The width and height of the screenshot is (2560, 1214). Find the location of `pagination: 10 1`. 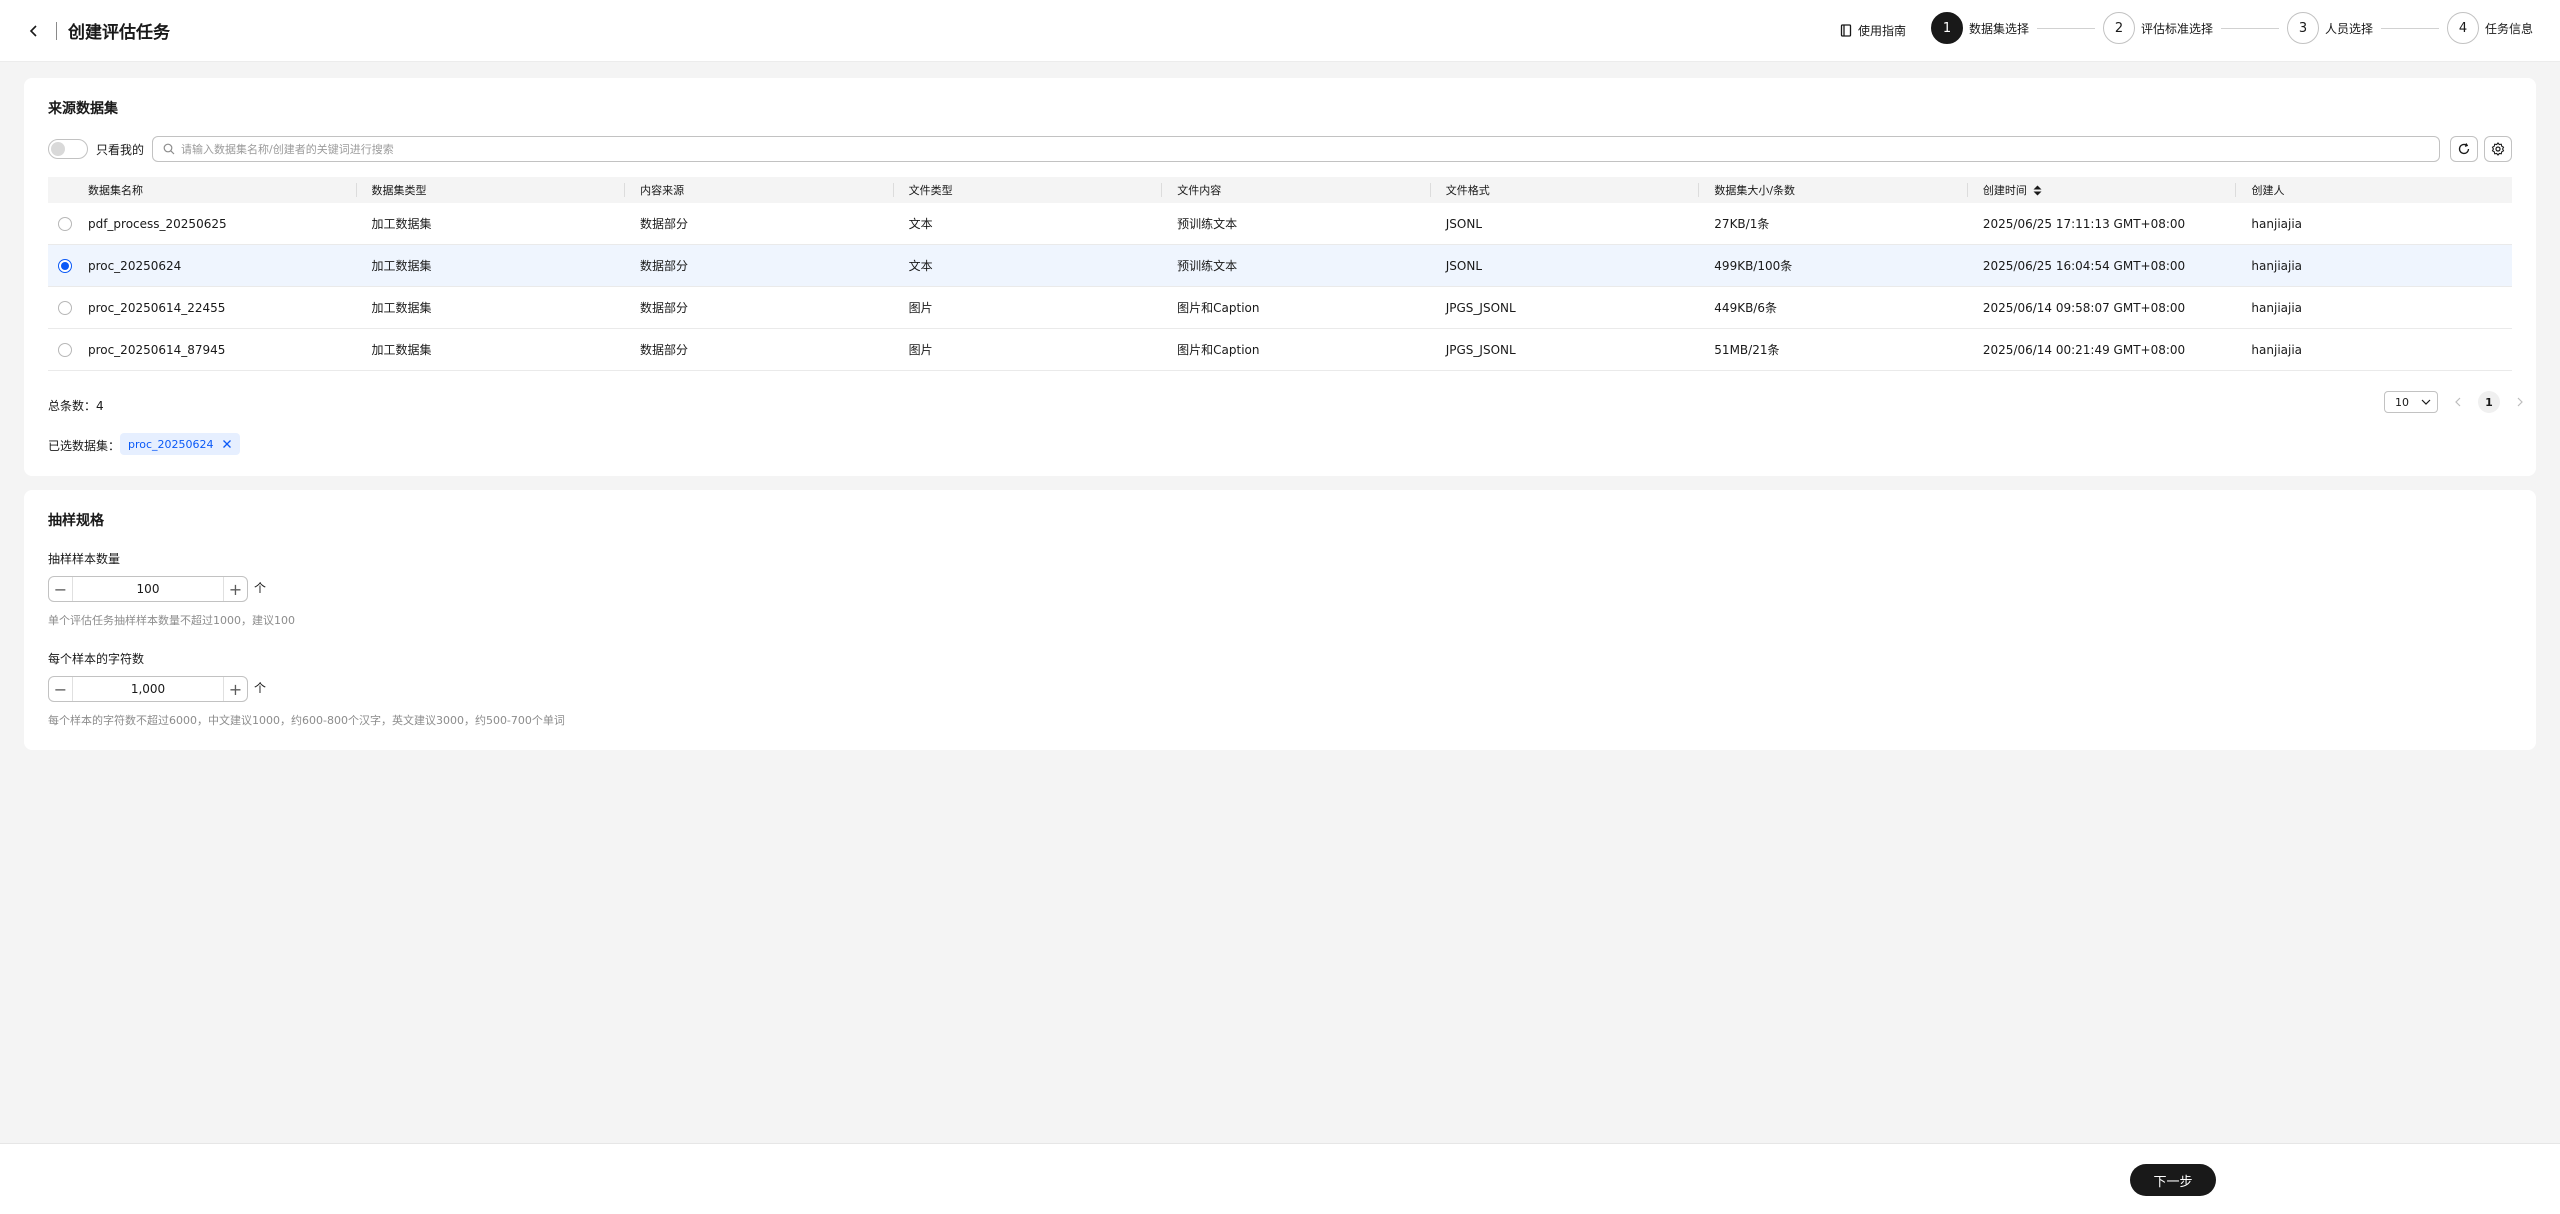

pagination: 10 1 is located at coordinates (2460, 402).